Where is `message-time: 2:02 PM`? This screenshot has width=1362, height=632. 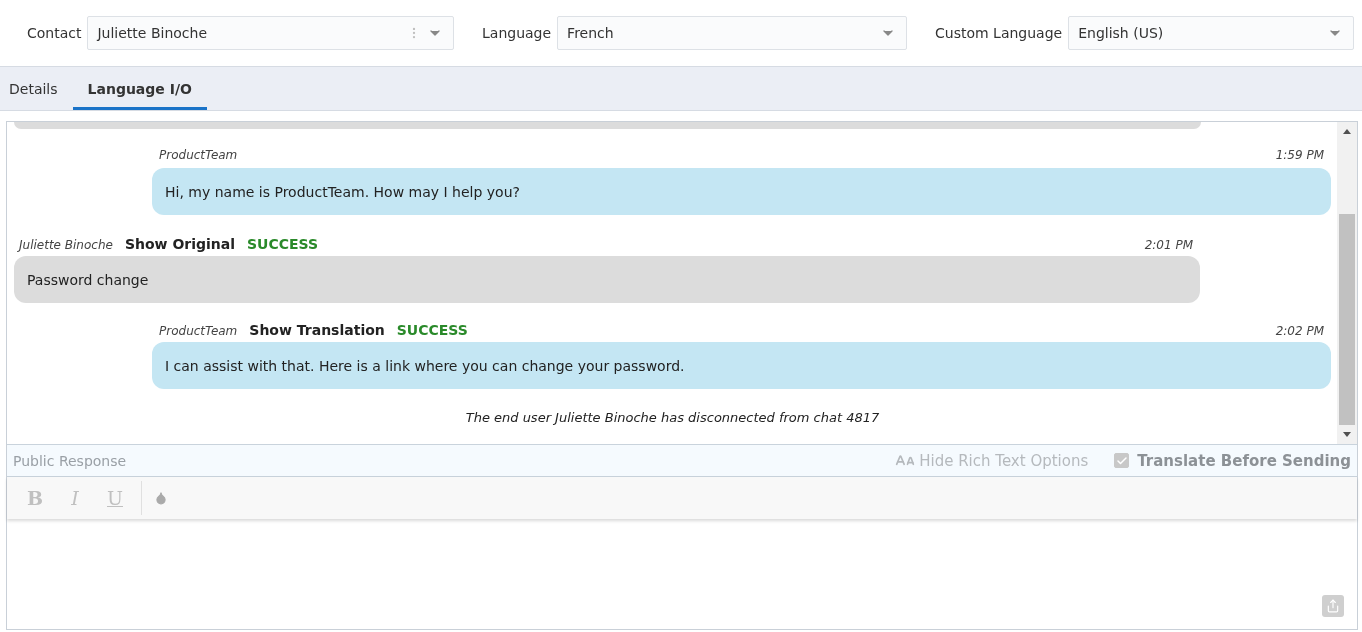
message-time: 2:02 PM is located at coordinates (1299, 331).